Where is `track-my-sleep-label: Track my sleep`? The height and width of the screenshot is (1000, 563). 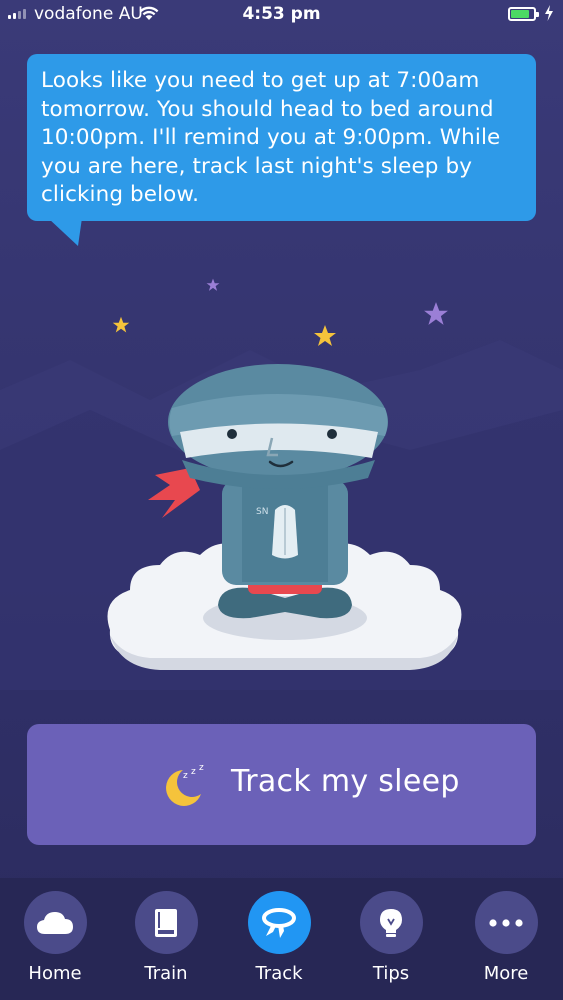
track-my-sleep-label: Track my sleep is located at coordinates (345, 781).